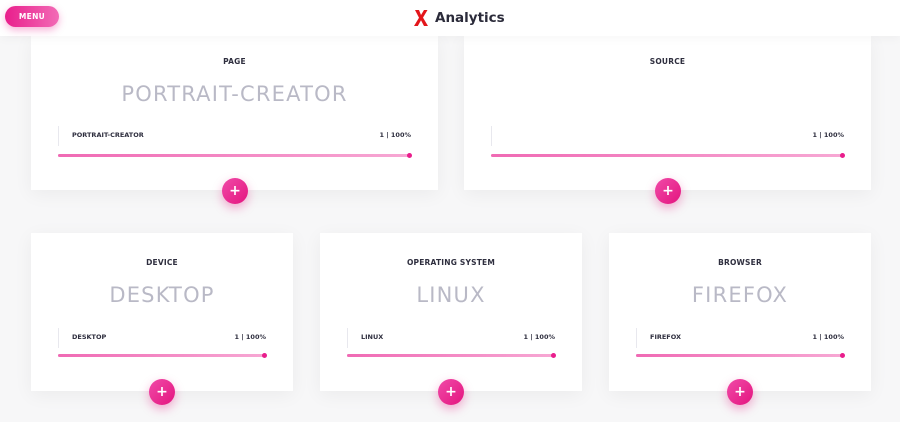  I want to click on top-bar: MENU Analytics, so click(450, 18).